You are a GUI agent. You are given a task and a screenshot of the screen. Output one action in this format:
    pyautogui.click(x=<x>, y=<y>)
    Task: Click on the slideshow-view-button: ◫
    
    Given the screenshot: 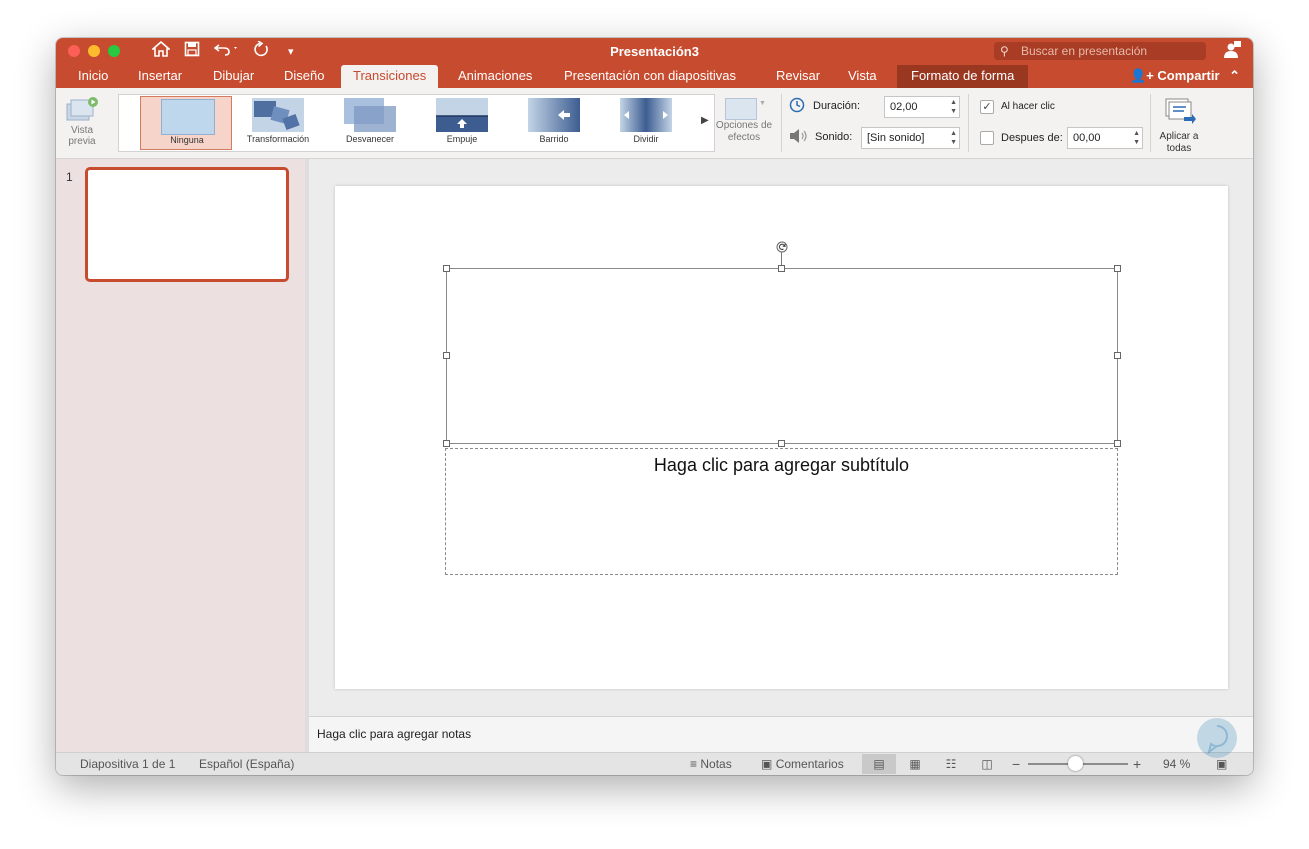 What is the action you would take?
    pyautogui.click(x=987, y=764)
    